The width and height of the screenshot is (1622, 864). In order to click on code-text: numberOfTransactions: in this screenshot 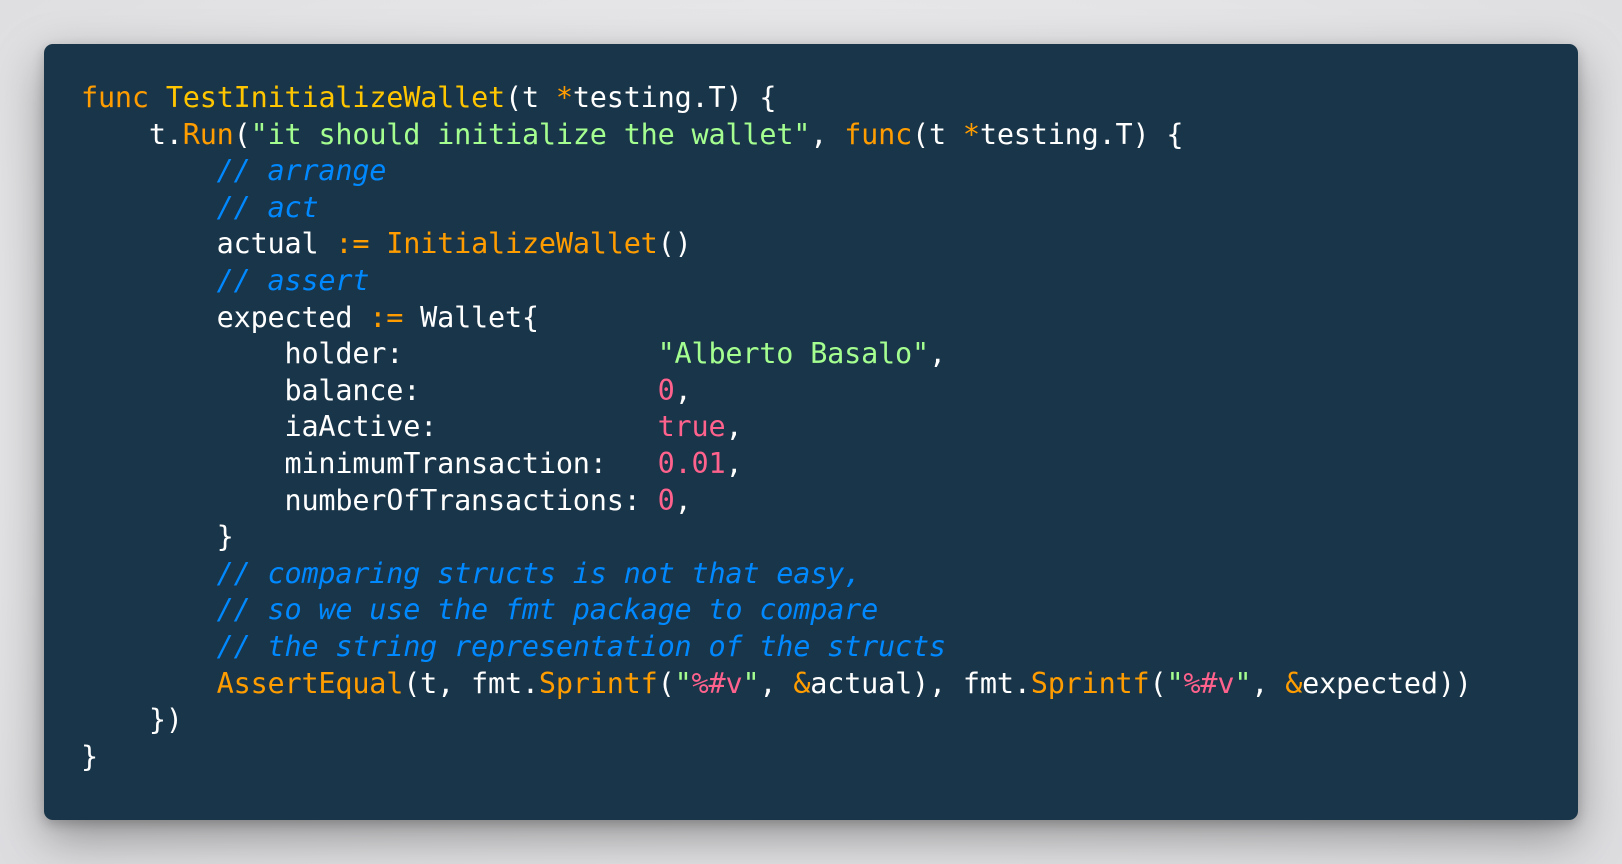, I will do `click(369, 500)`.